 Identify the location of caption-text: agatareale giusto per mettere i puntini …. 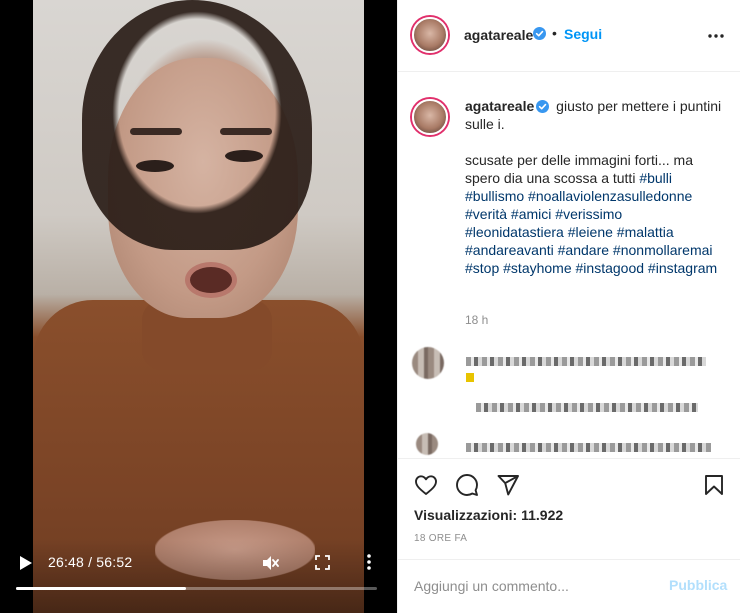
(594, 187).